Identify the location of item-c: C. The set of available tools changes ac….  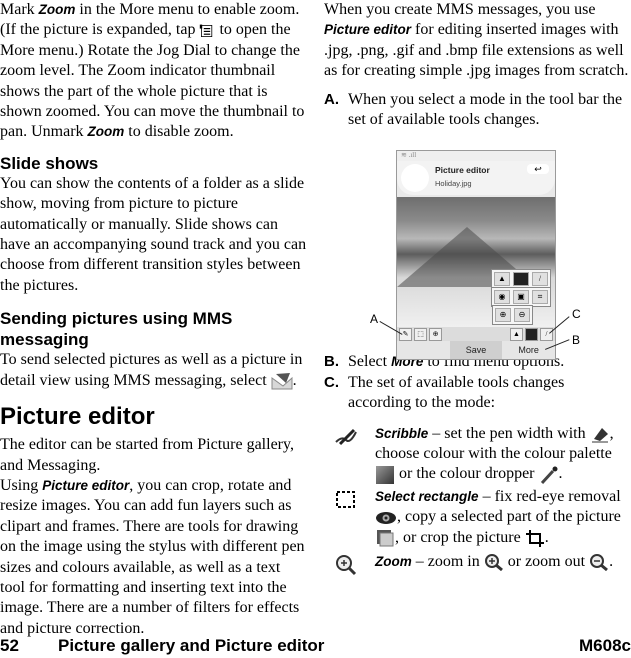
(444, 392).